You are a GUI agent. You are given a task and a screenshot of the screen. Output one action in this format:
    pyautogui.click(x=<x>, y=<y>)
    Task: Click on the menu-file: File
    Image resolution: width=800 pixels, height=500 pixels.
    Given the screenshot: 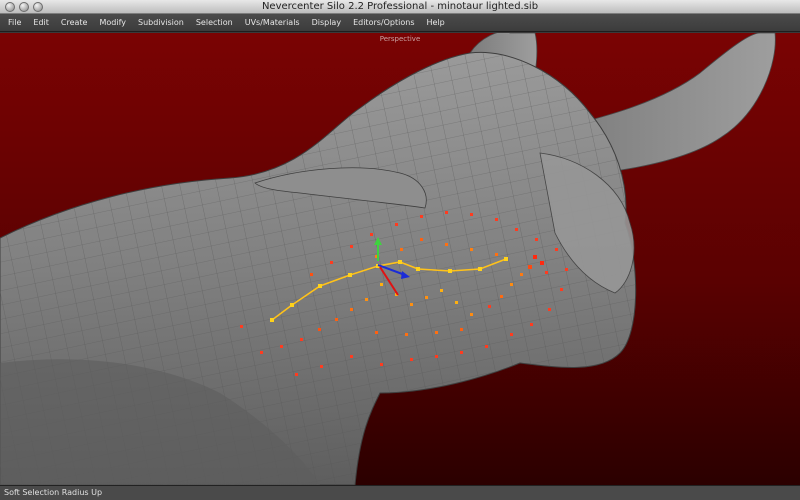 What is the action you would take?
    pyautogui.click(x=14, y=23)
    